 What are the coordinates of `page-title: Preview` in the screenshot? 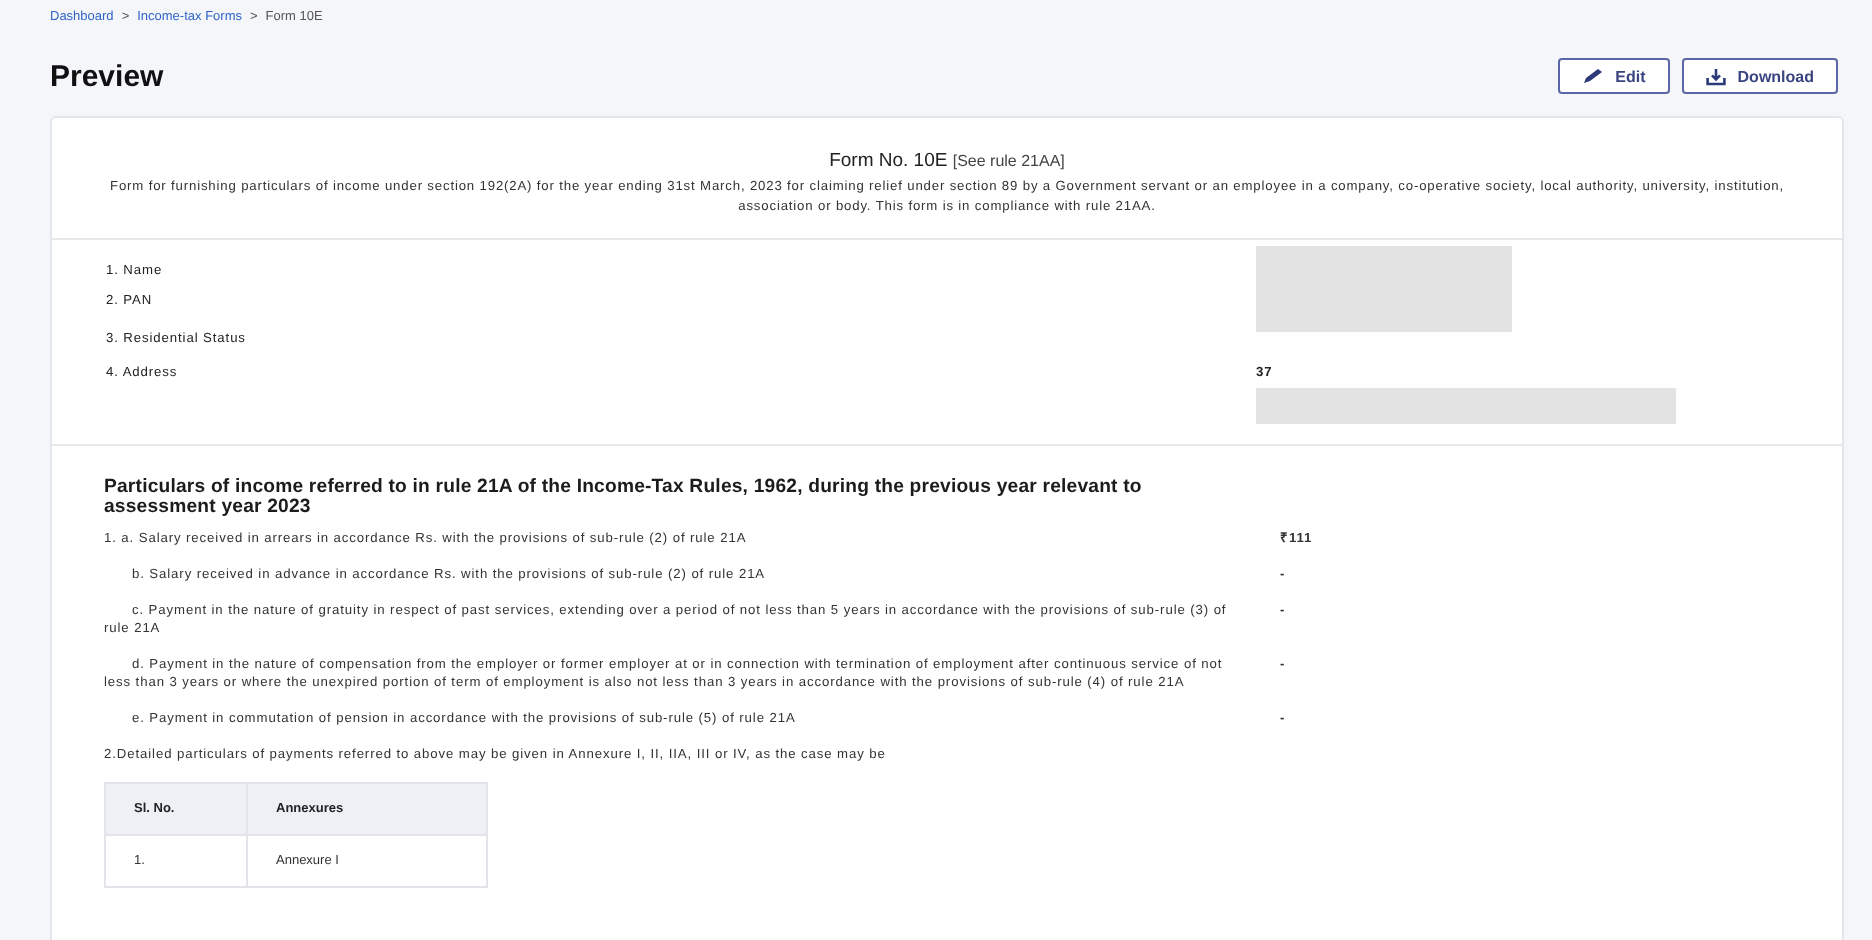 It's located at (107, 76).